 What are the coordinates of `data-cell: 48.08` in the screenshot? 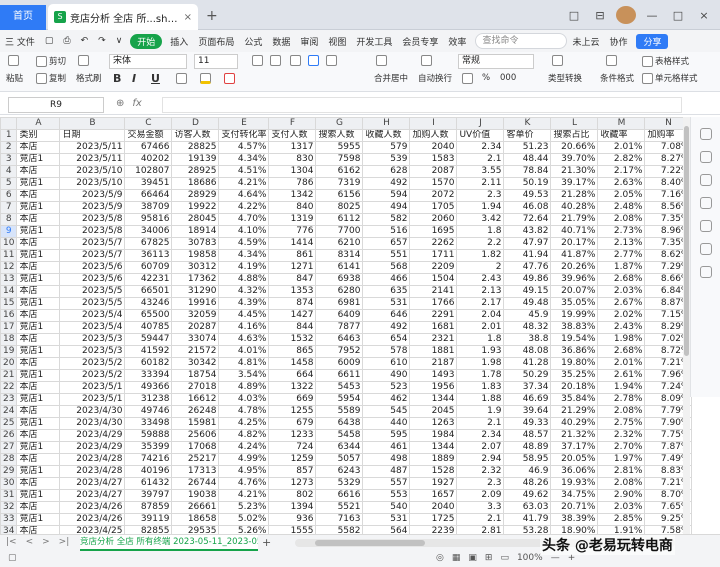 It's located at (527, 351).